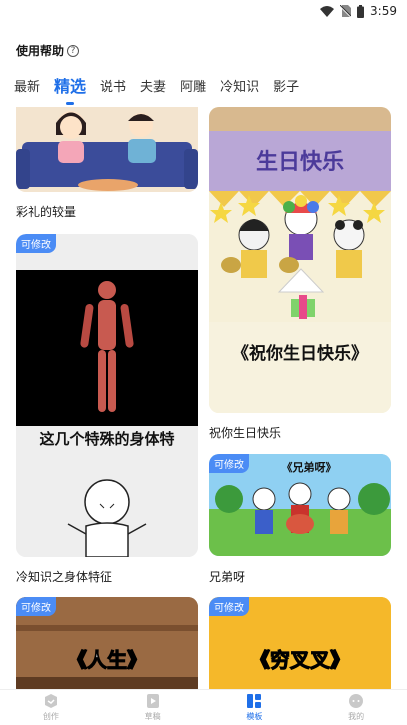 This screenshot has height=725, width=407. I want to click on battery-icon, so click(361, 11).